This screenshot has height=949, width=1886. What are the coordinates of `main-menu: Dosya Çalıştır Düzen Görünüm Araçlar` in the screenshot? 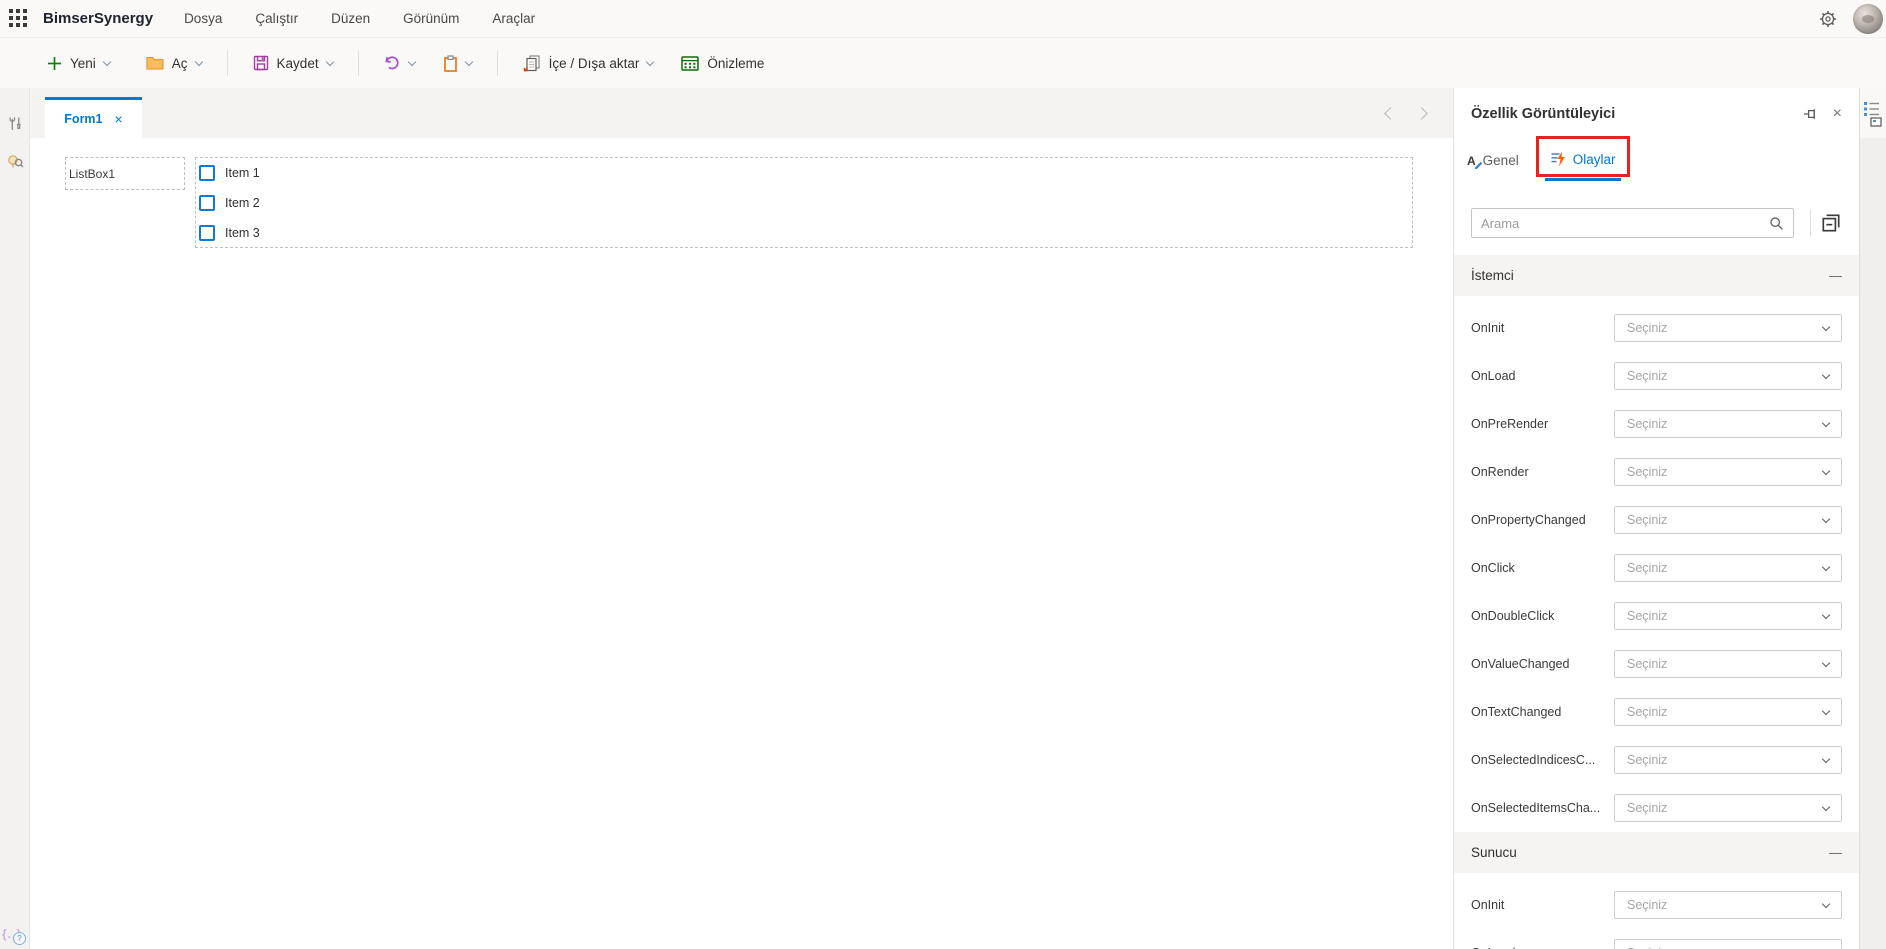 It's located at (359, 18).